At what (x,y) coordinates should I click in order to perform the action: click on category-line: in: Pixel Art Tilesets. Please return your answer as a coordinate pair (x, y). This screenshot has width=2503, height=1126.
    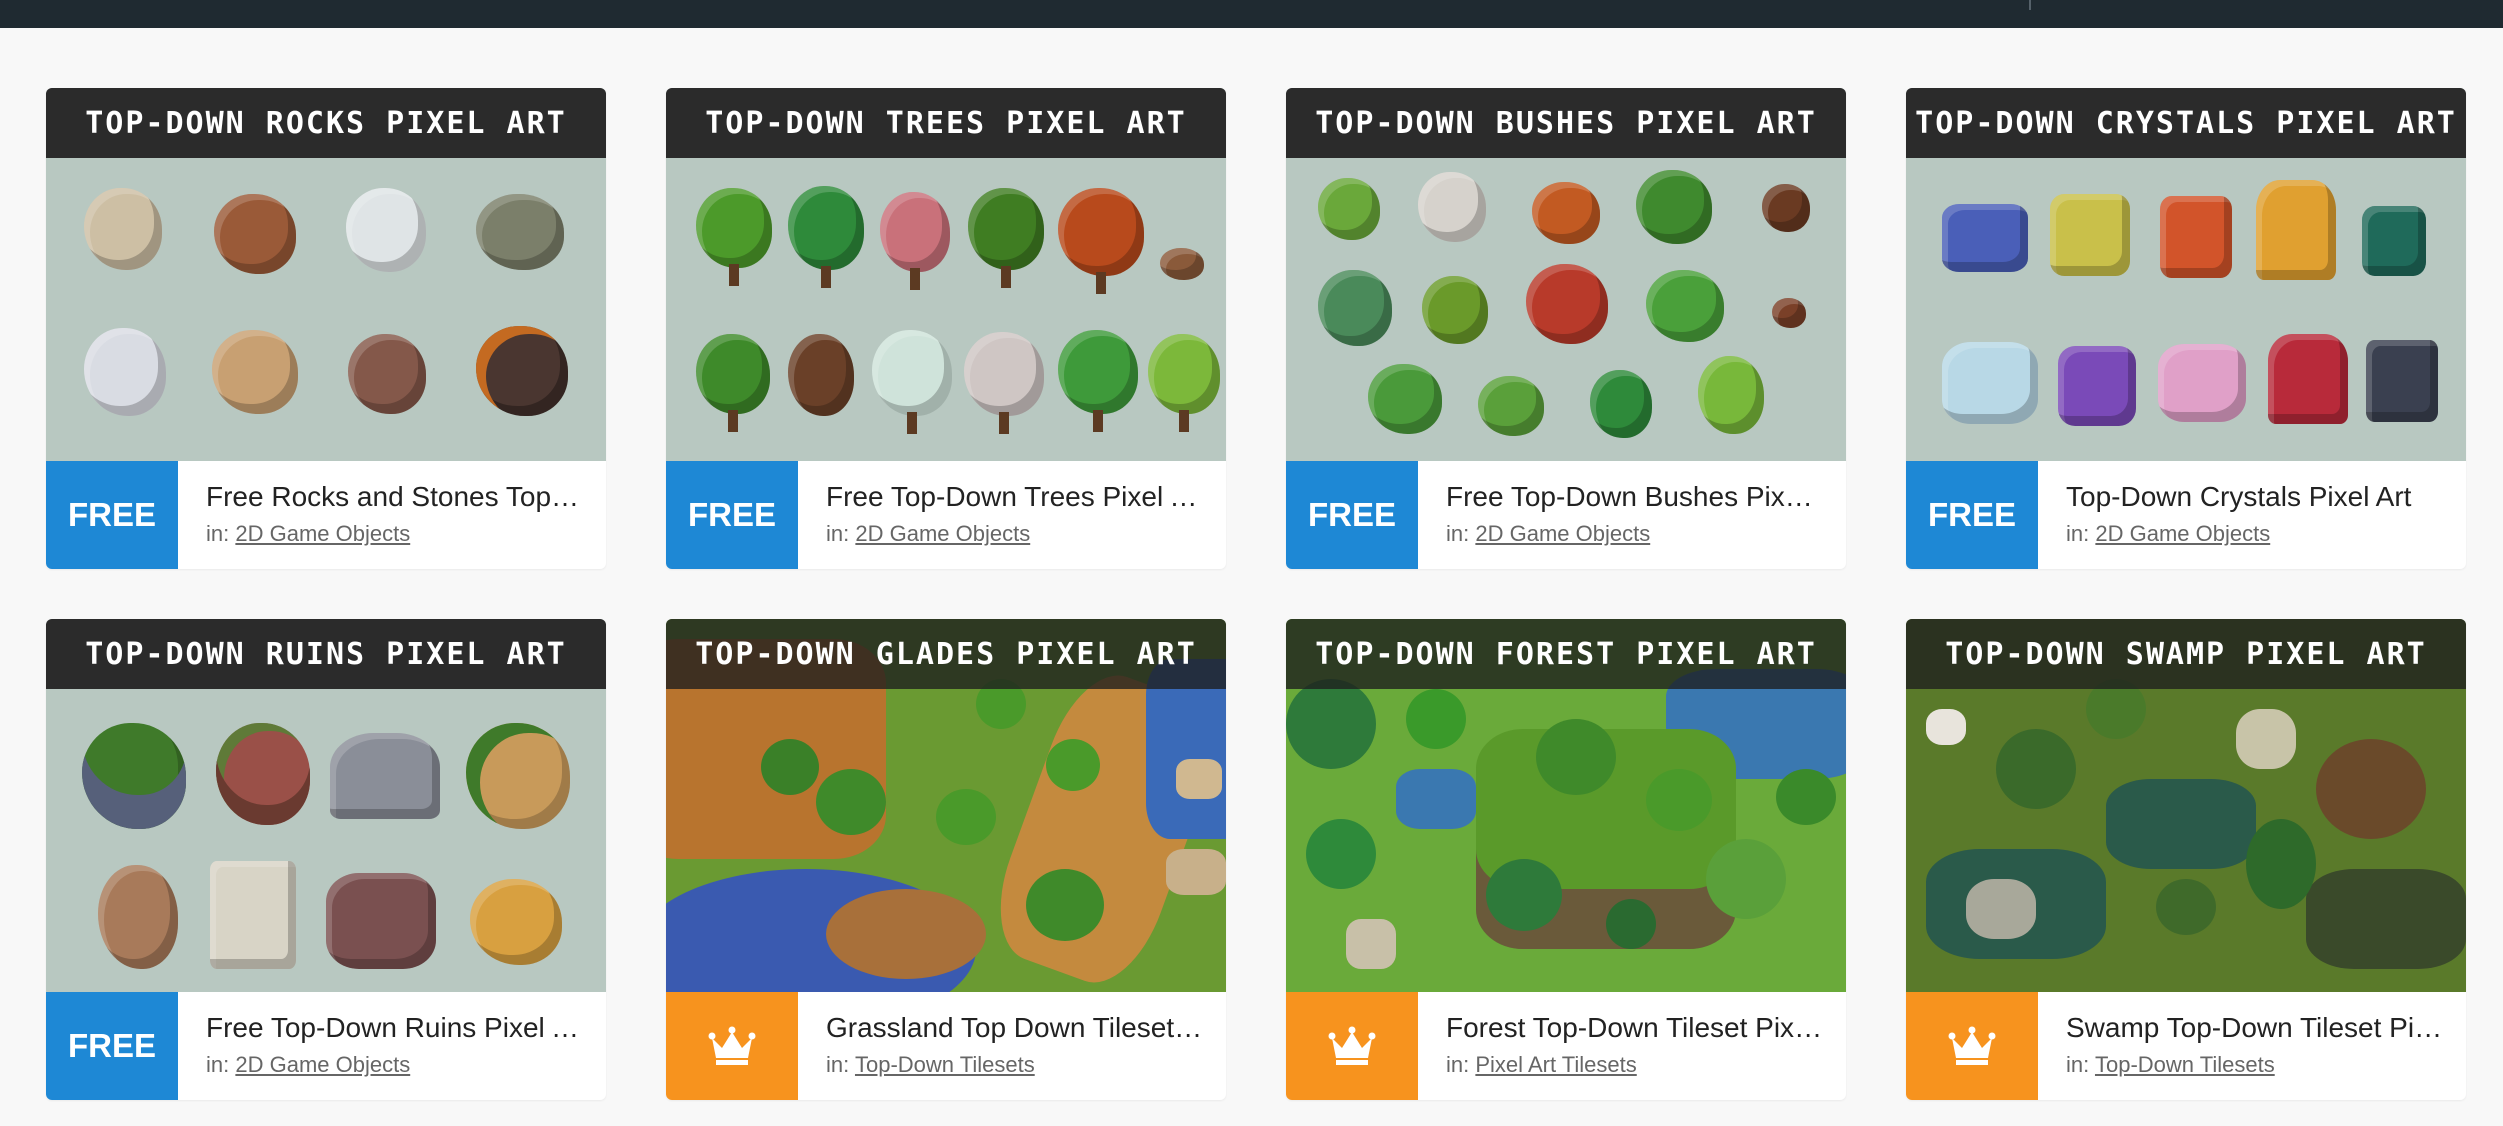
    Looking at the image, I should click on (1646, 1065).